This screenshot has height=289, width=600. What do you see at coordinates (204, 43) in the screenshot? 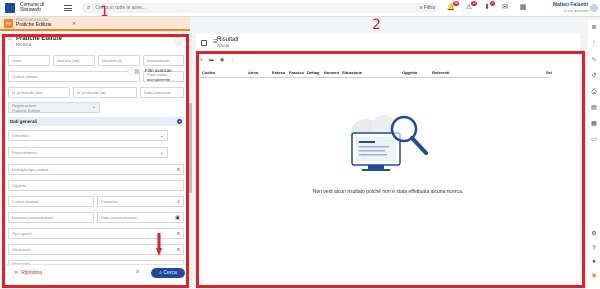
I see `toggle-panel-icon` at bounding box center [204, 43].